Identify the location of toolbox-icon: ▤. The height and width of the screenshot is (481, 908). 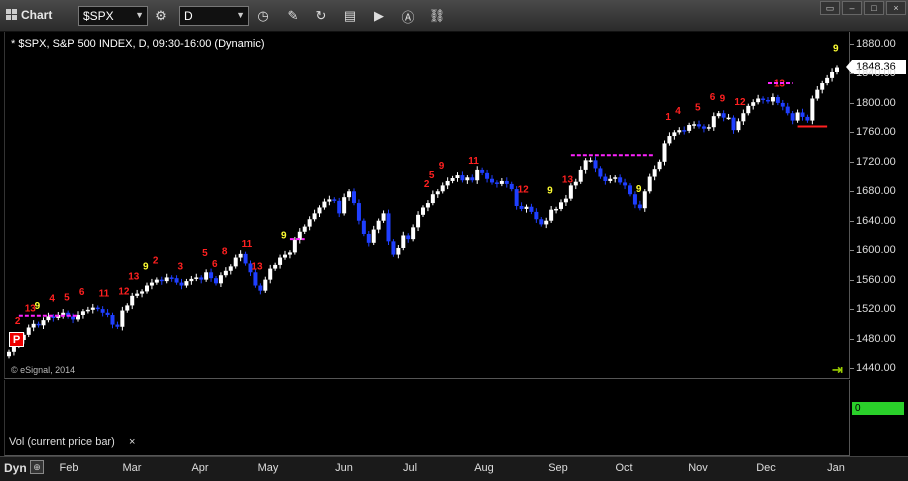
(350, 16).